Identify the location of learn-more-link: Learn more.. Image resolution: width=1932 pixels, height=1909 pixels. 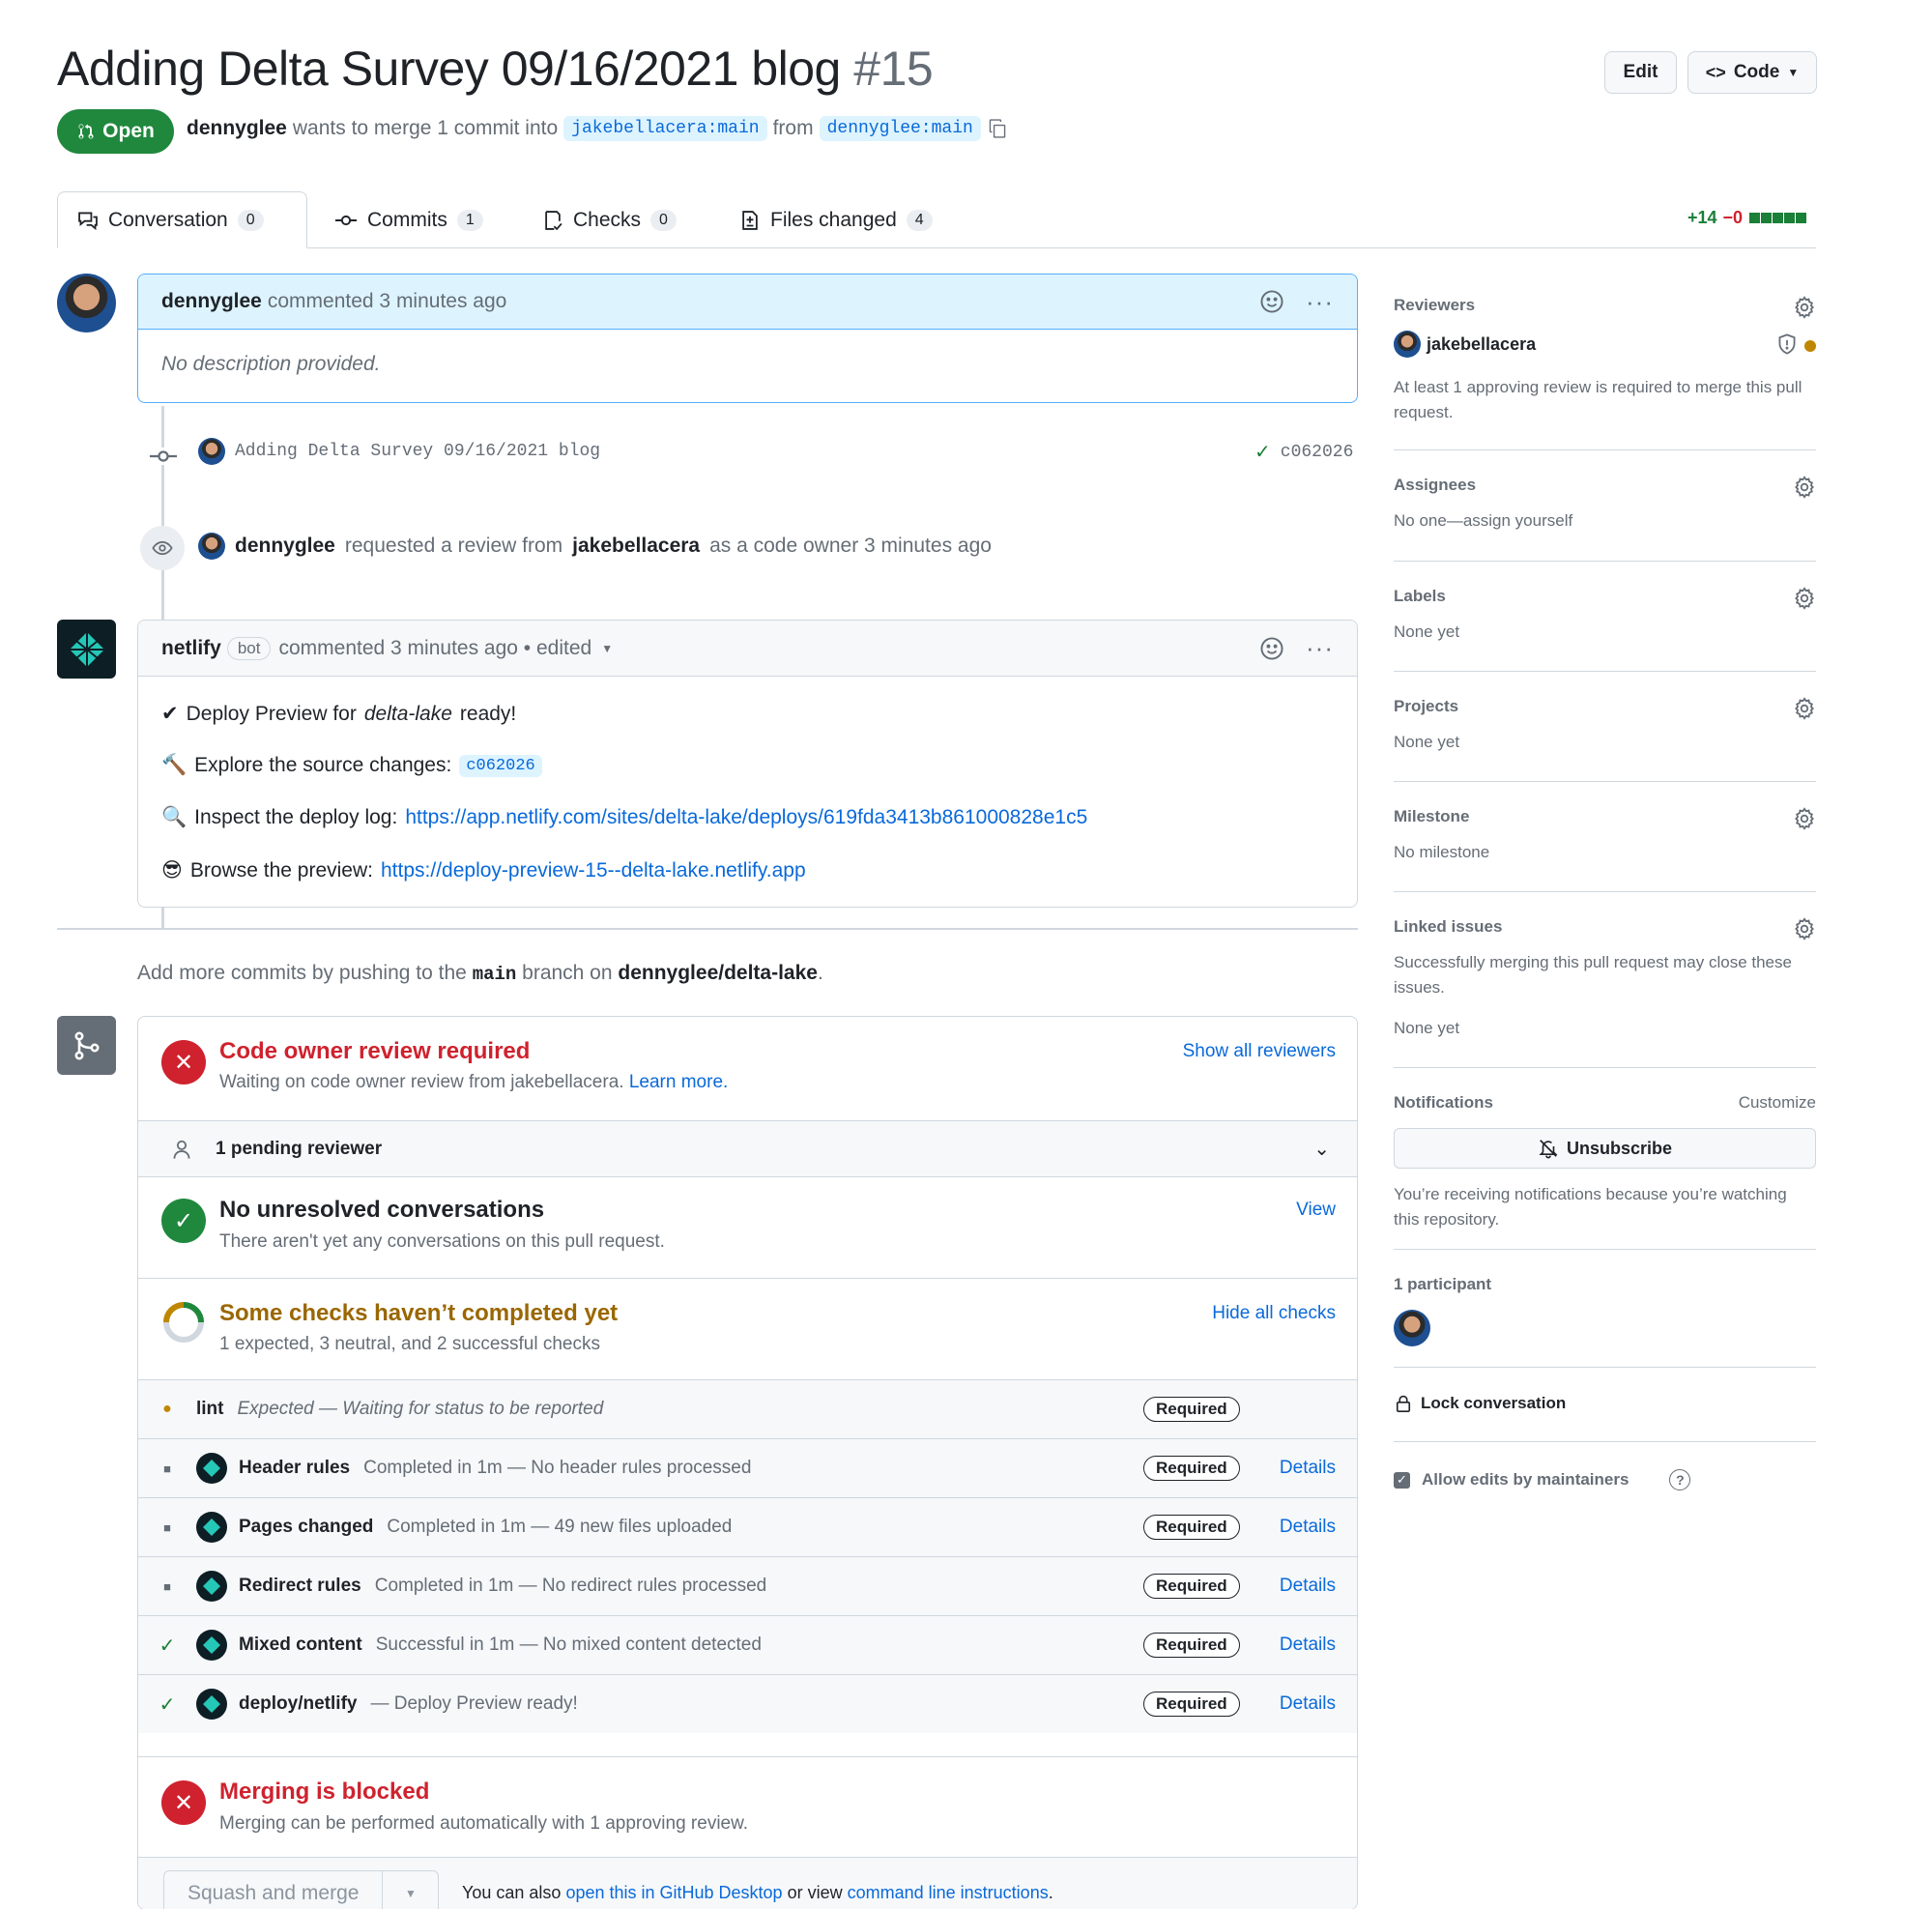
(678, 1082).